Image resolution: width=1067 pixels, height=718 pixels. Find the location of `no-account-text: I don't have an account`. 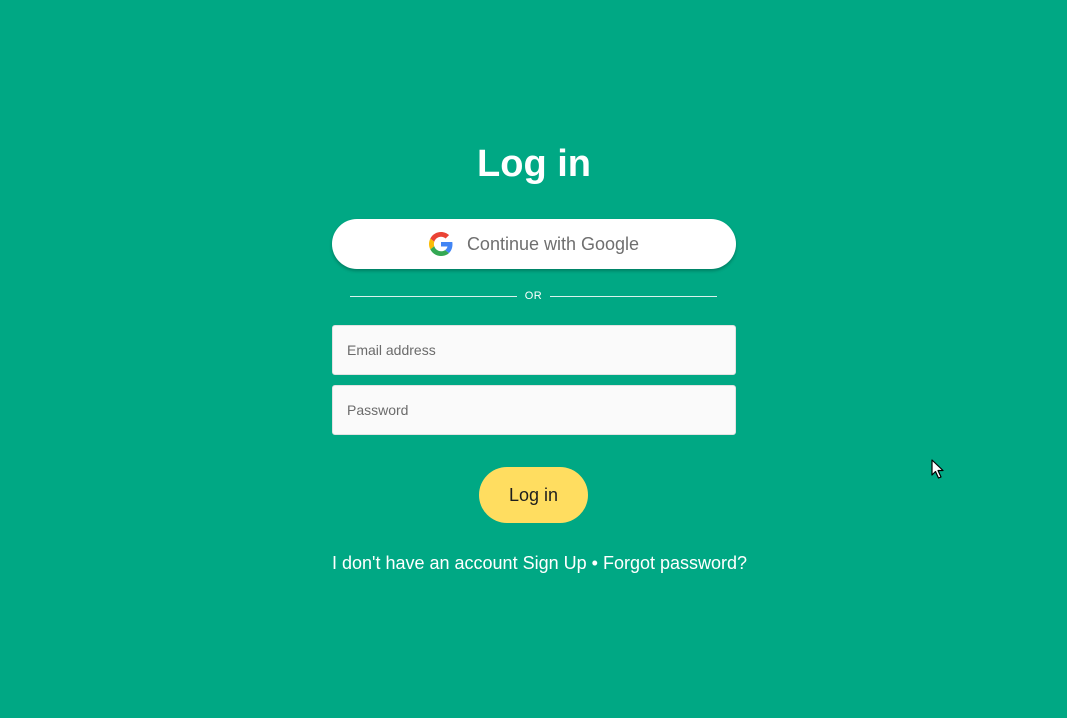

no-account-text: I don't have an account is located at coordinates (425, 563).